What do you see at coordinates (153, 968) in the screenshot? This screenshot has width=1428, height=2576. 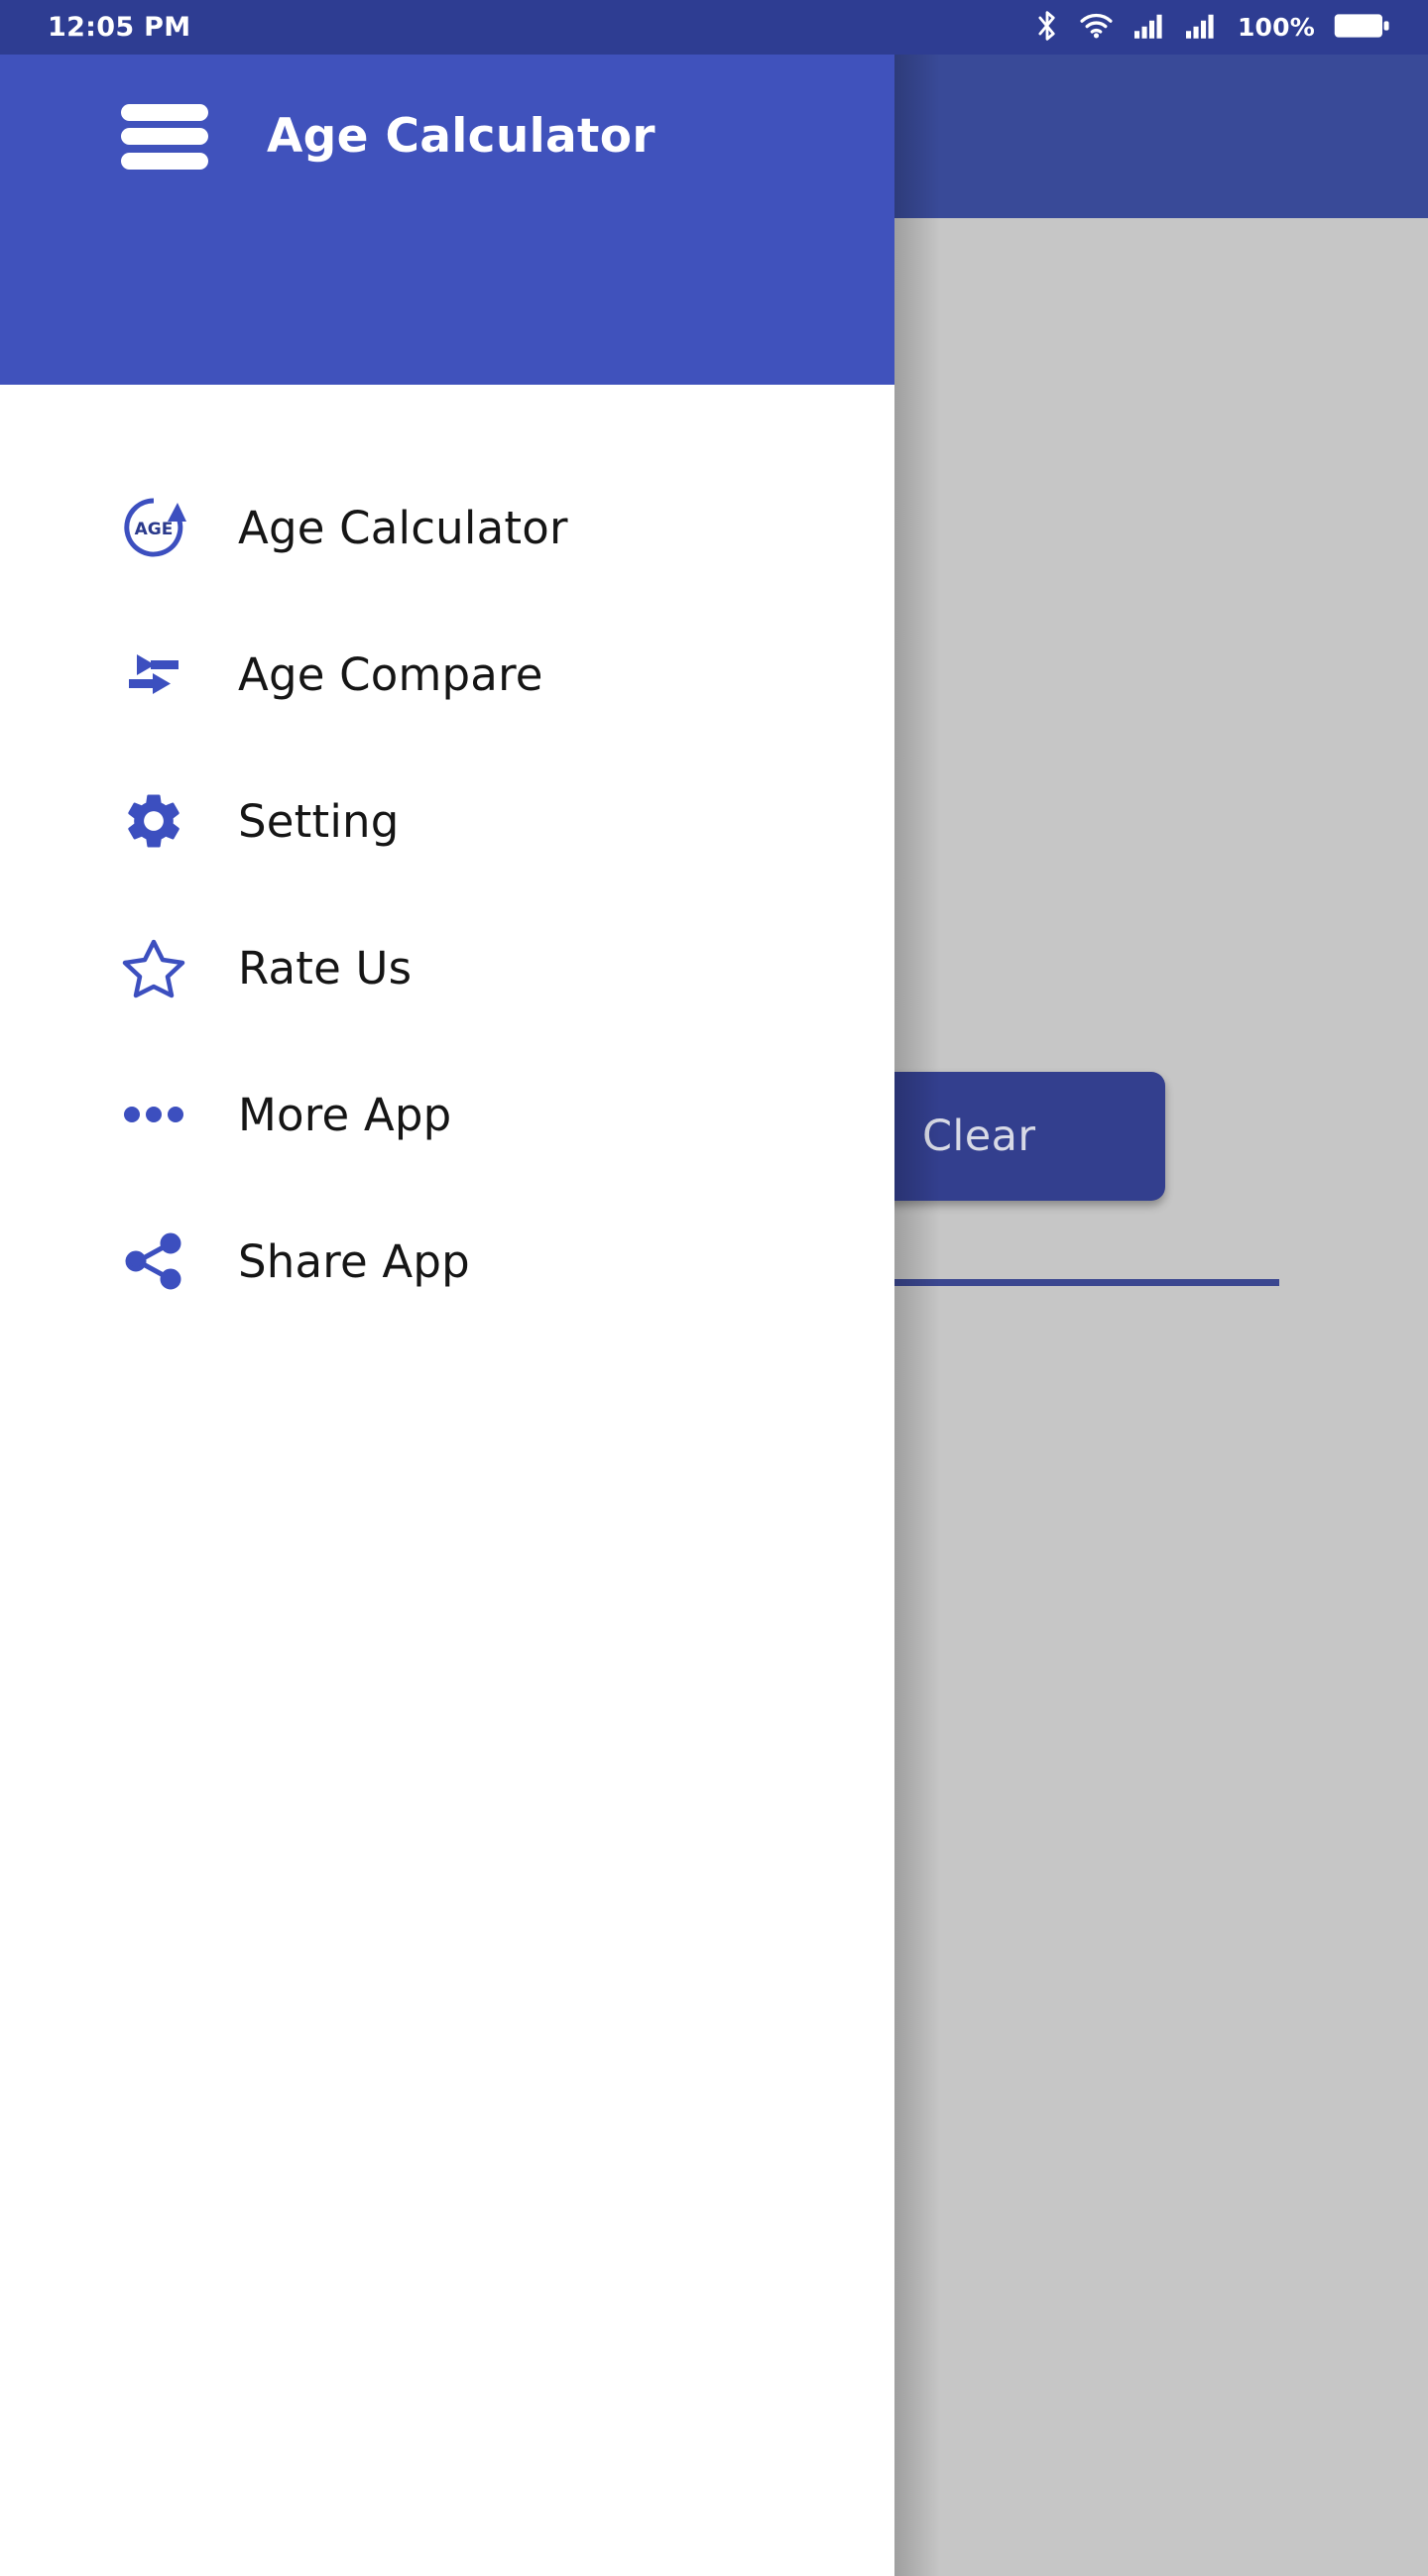 I see `star-outline-icon` at bounding box center [153, 968].